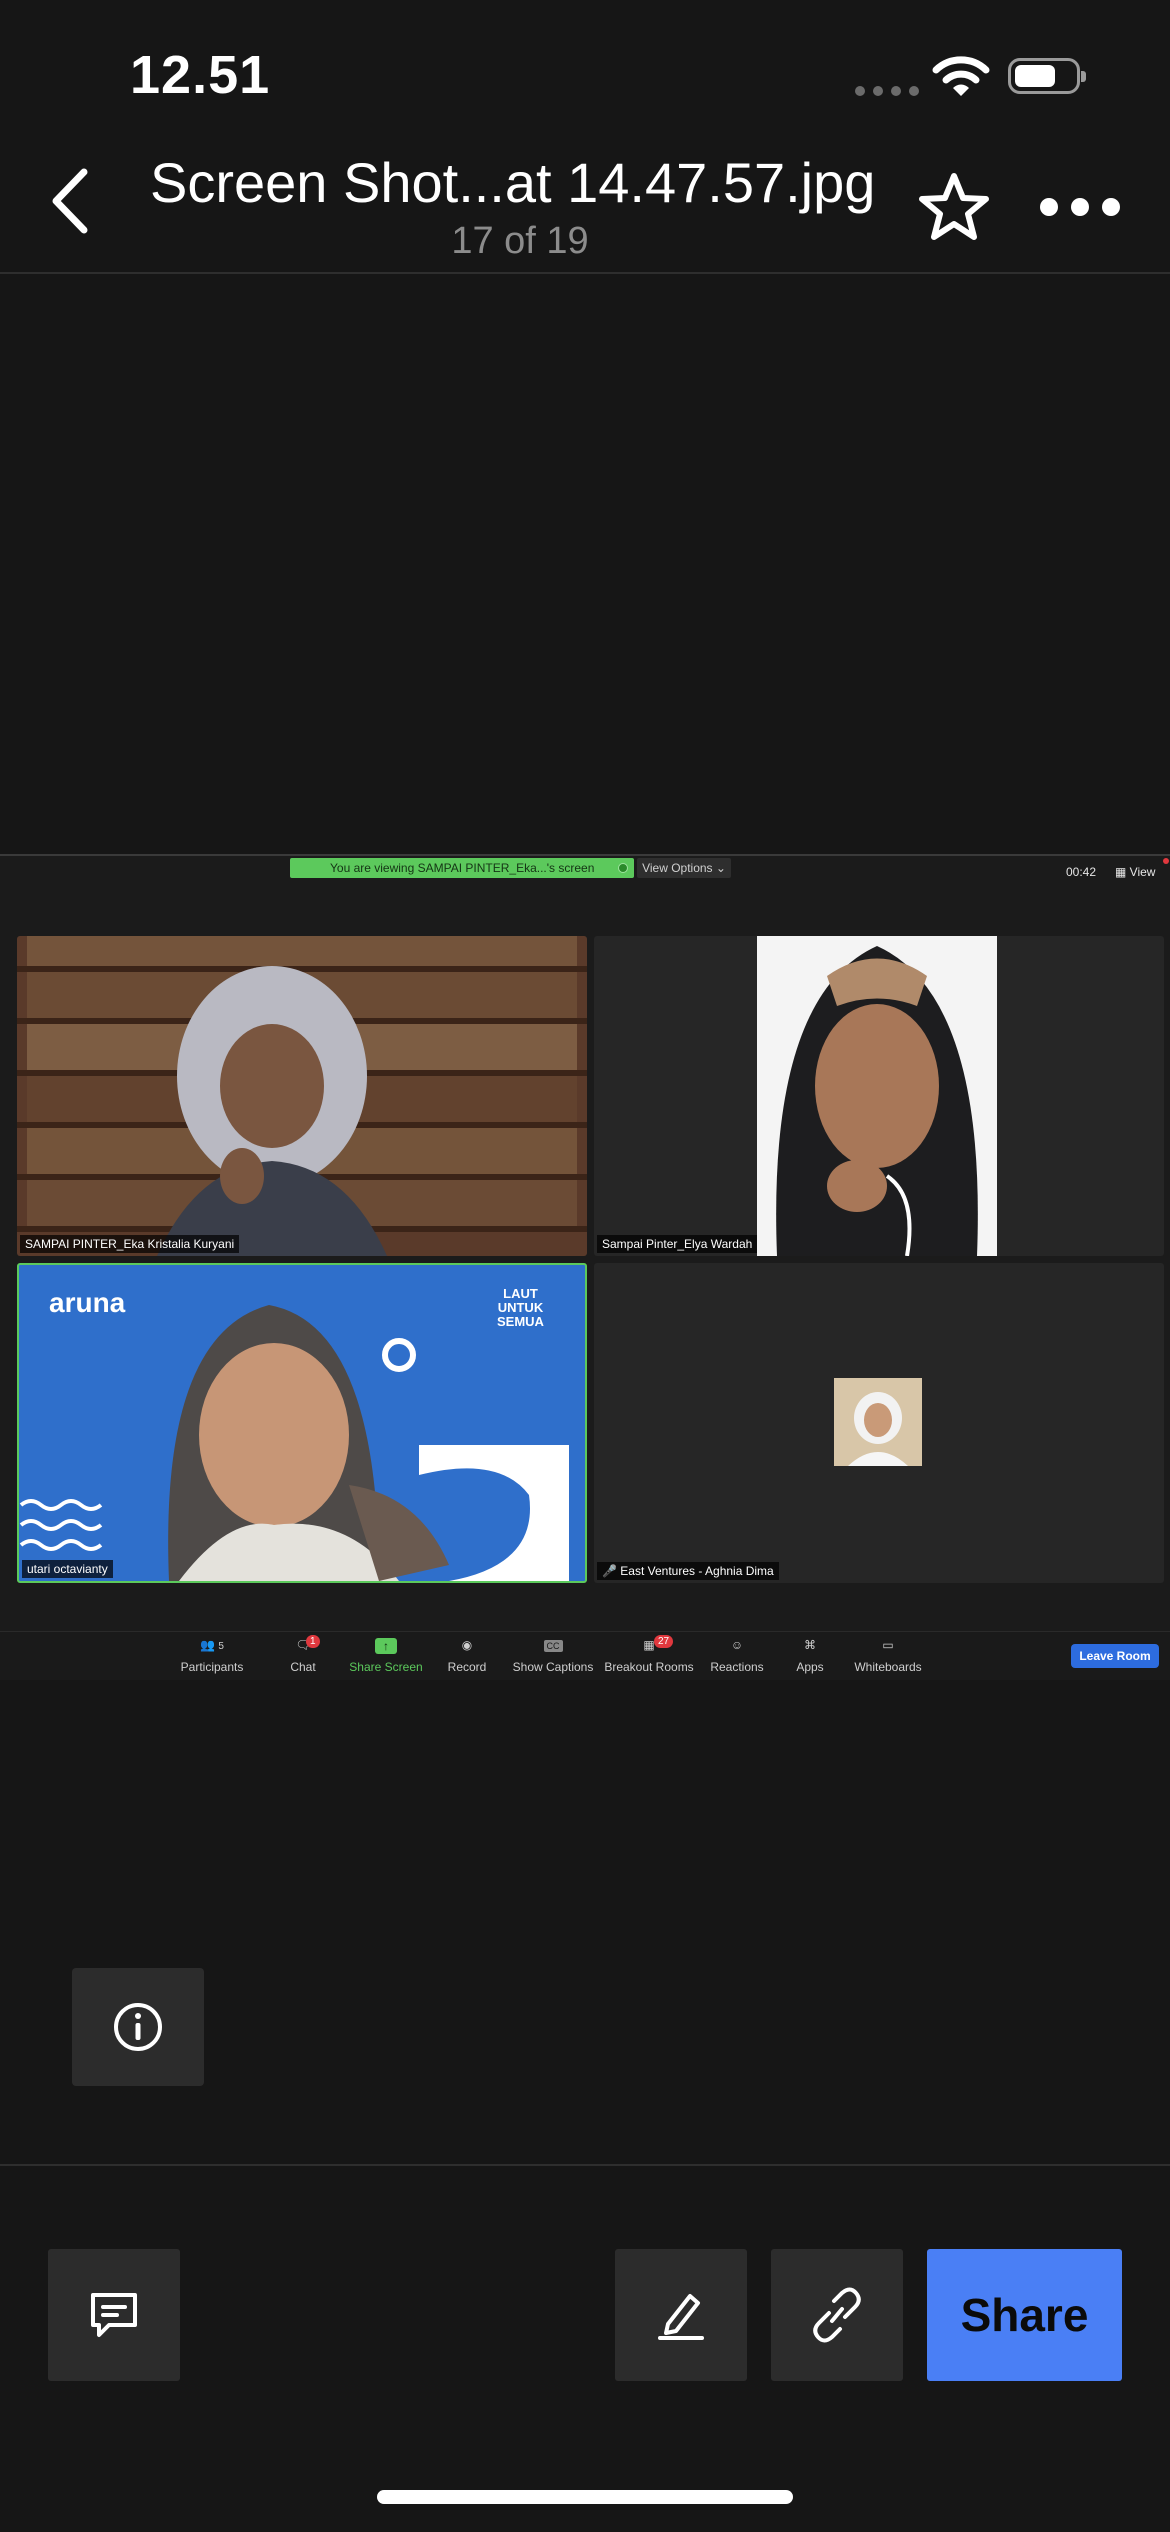  What do you see at coordinates (467, 1645) in the screenshot?
I see `record-icon: ◉` at bounding box center [467, 1645].